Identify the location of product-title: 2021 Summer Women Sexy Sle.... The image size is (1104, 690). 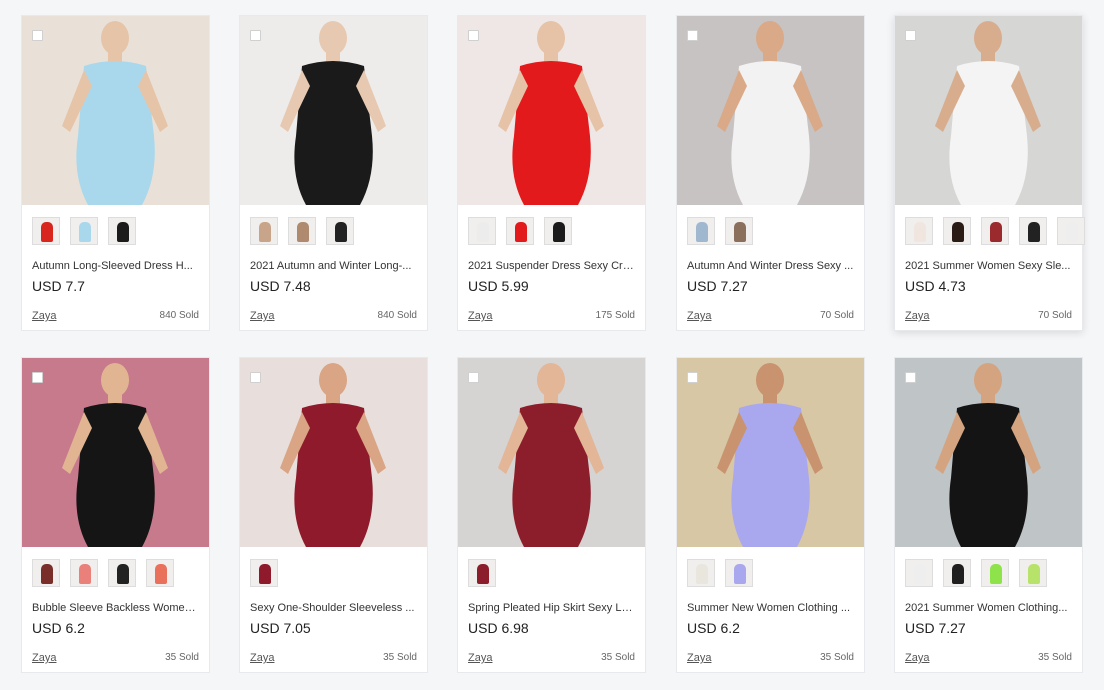
(989, 266).